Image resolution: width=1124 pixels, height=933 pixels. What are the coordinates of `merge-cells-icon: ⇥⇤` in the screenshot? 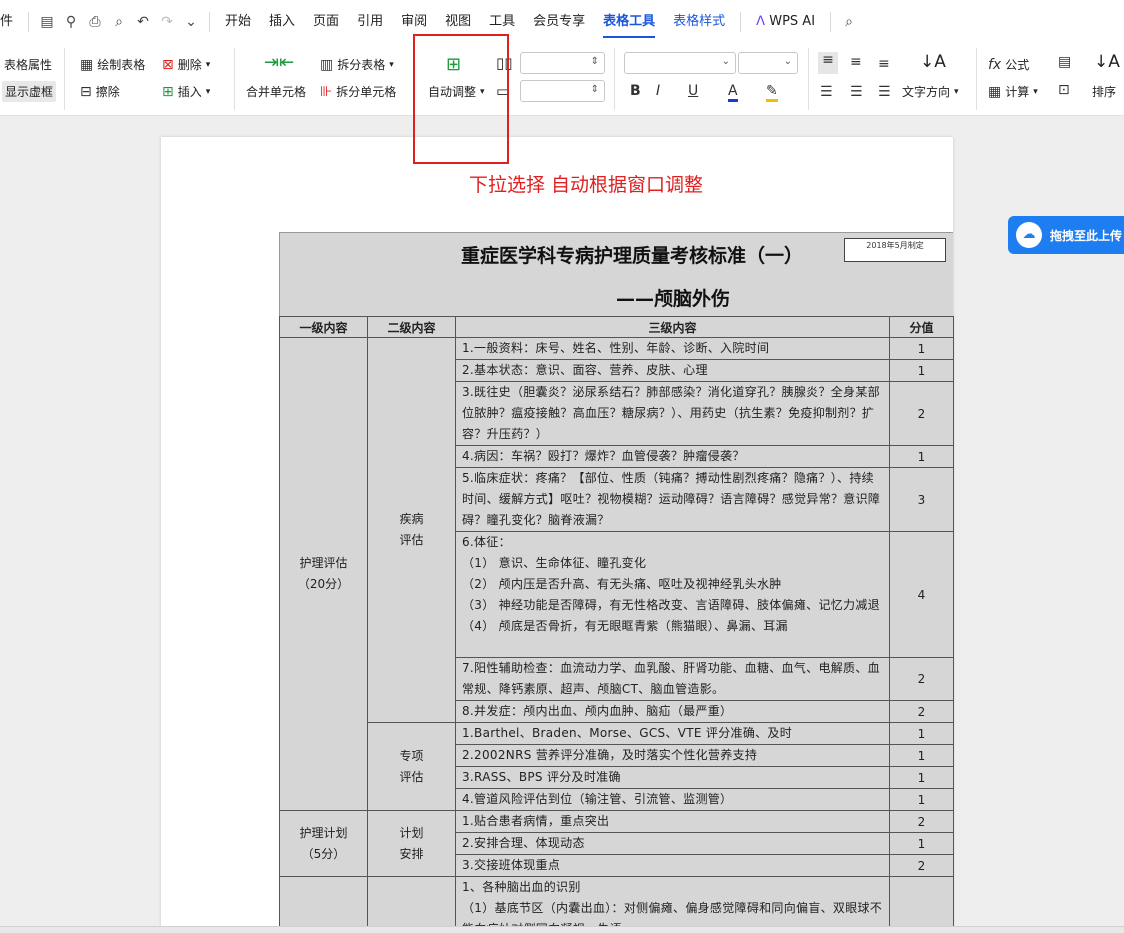 It's located at (279, 62).